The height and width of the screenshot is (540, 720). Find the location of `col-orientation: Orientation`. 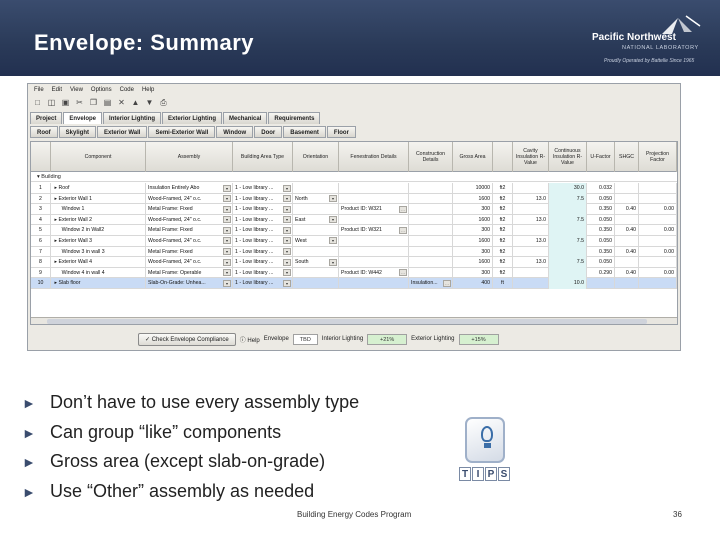

col-orientation: Orientation is located at coordinates (316, 157).